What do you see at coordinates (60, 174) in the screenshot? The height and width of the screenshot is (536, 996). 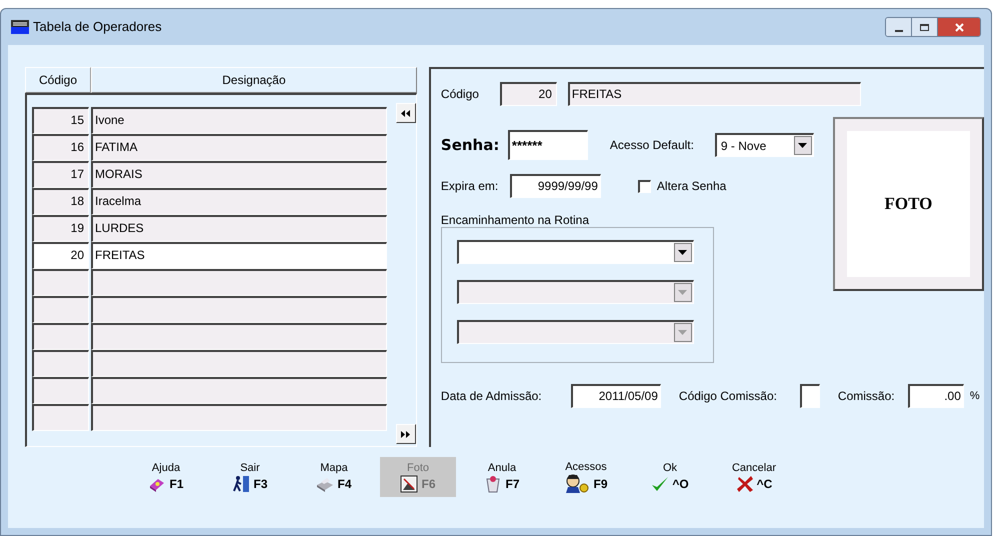 I see `table-cell: 17` at bounding box center [60, 174].